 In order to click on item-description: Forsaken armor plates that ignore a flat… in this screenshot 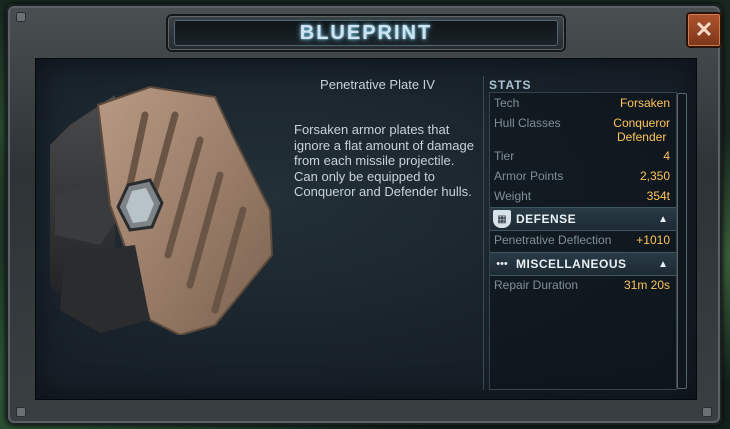, I will do `click(384, 160)`.